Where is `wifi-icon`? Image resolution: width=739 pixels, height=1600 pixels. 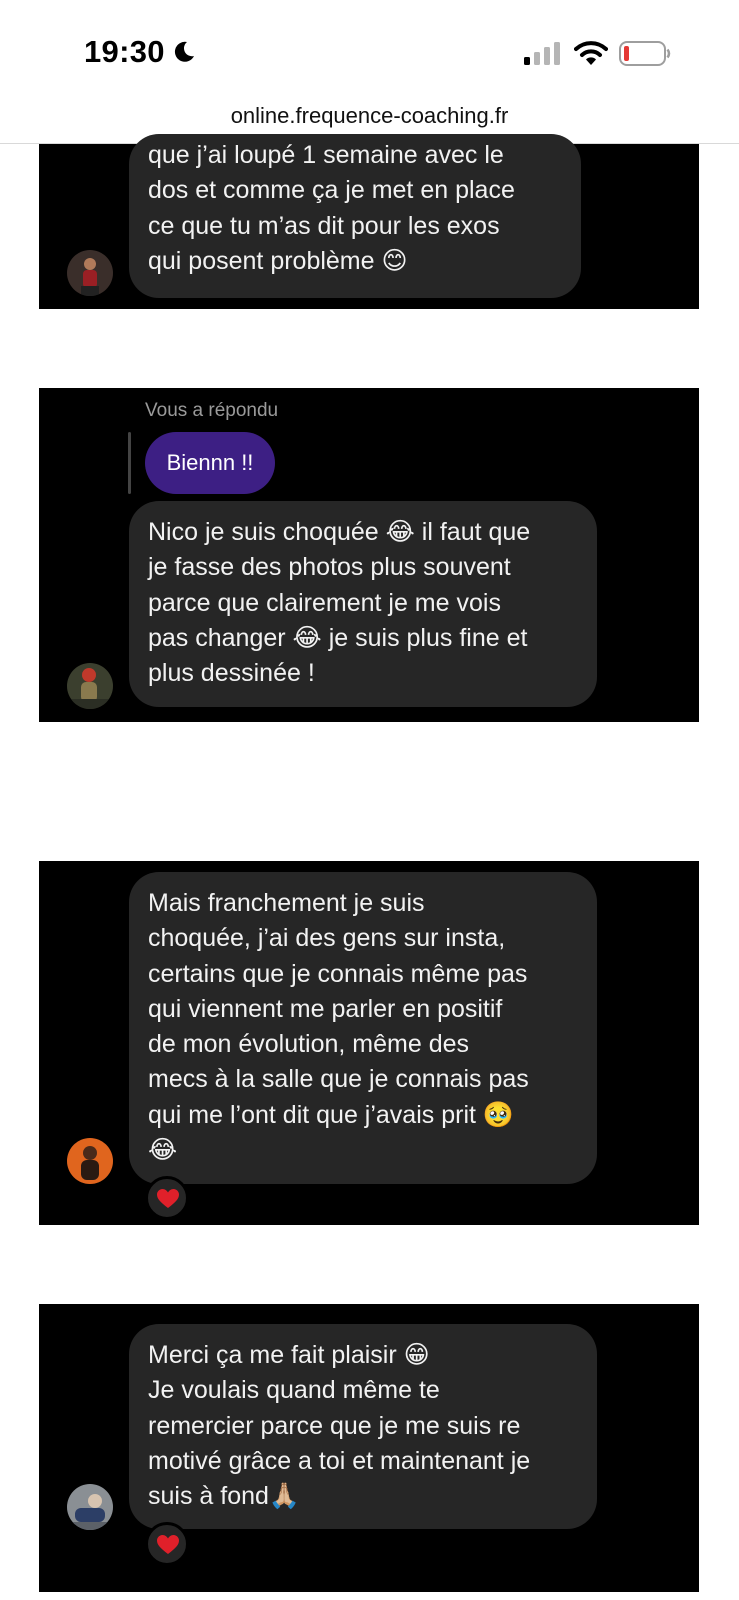 wifi-icon is located at coordinates (591, 53).